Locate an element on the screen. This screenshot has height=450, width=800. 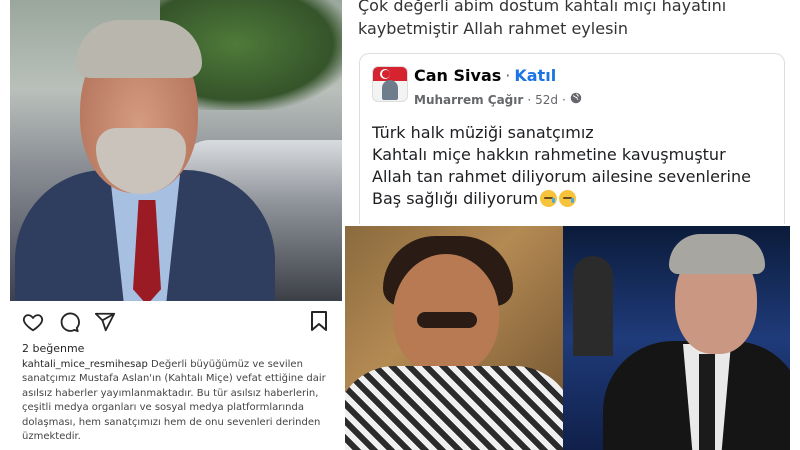
crescent-cutout is located at coordinates (386, 74).